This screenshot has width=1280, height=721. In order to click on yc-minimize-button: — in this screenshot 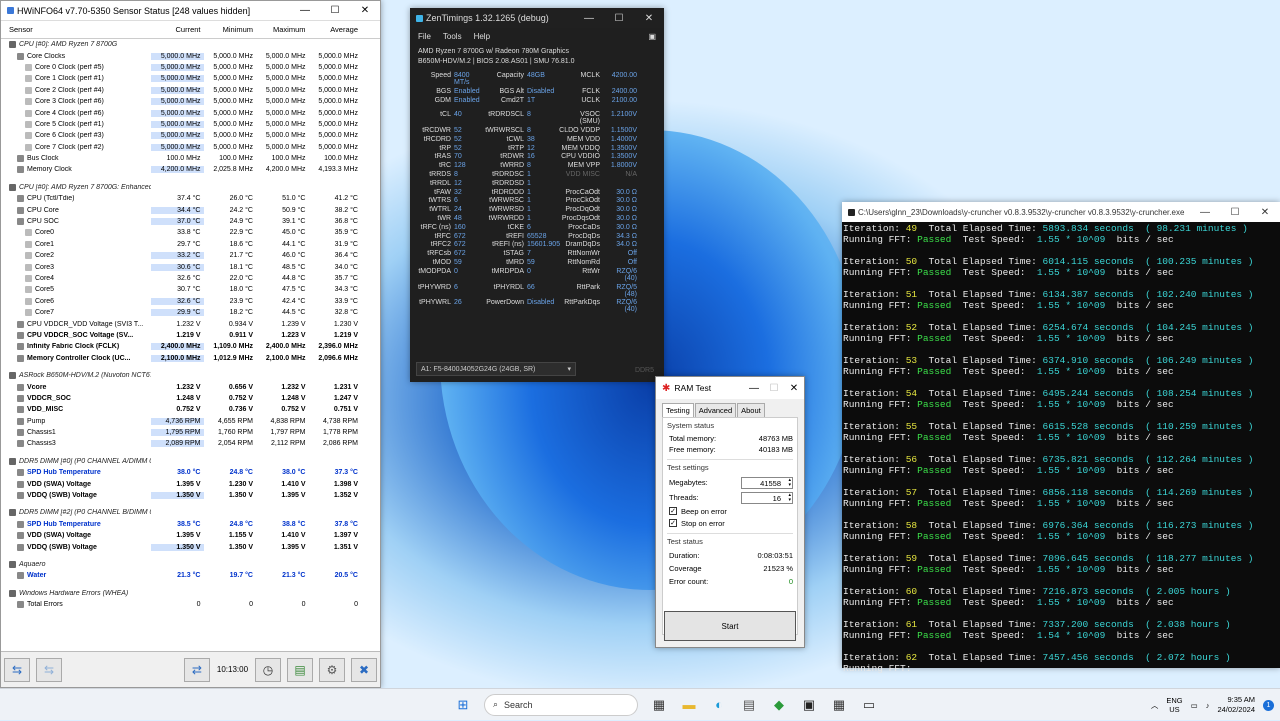, I will do `click(1205, 212)`.